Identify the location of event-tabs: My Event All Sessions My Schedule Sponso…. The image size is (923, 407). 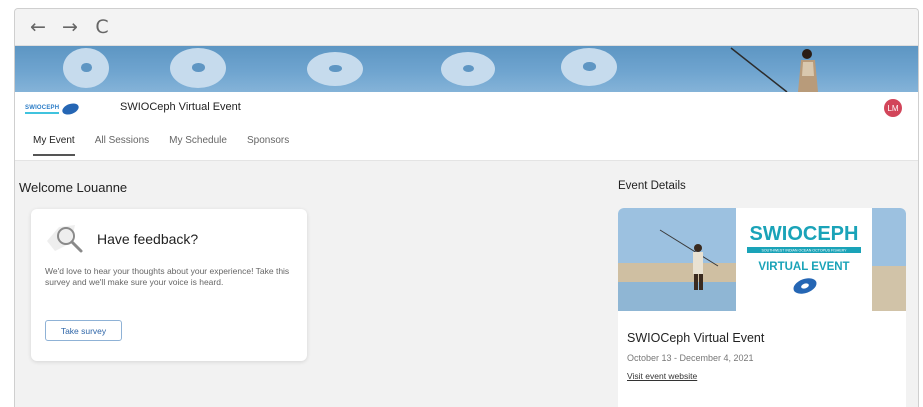
(161, 145).